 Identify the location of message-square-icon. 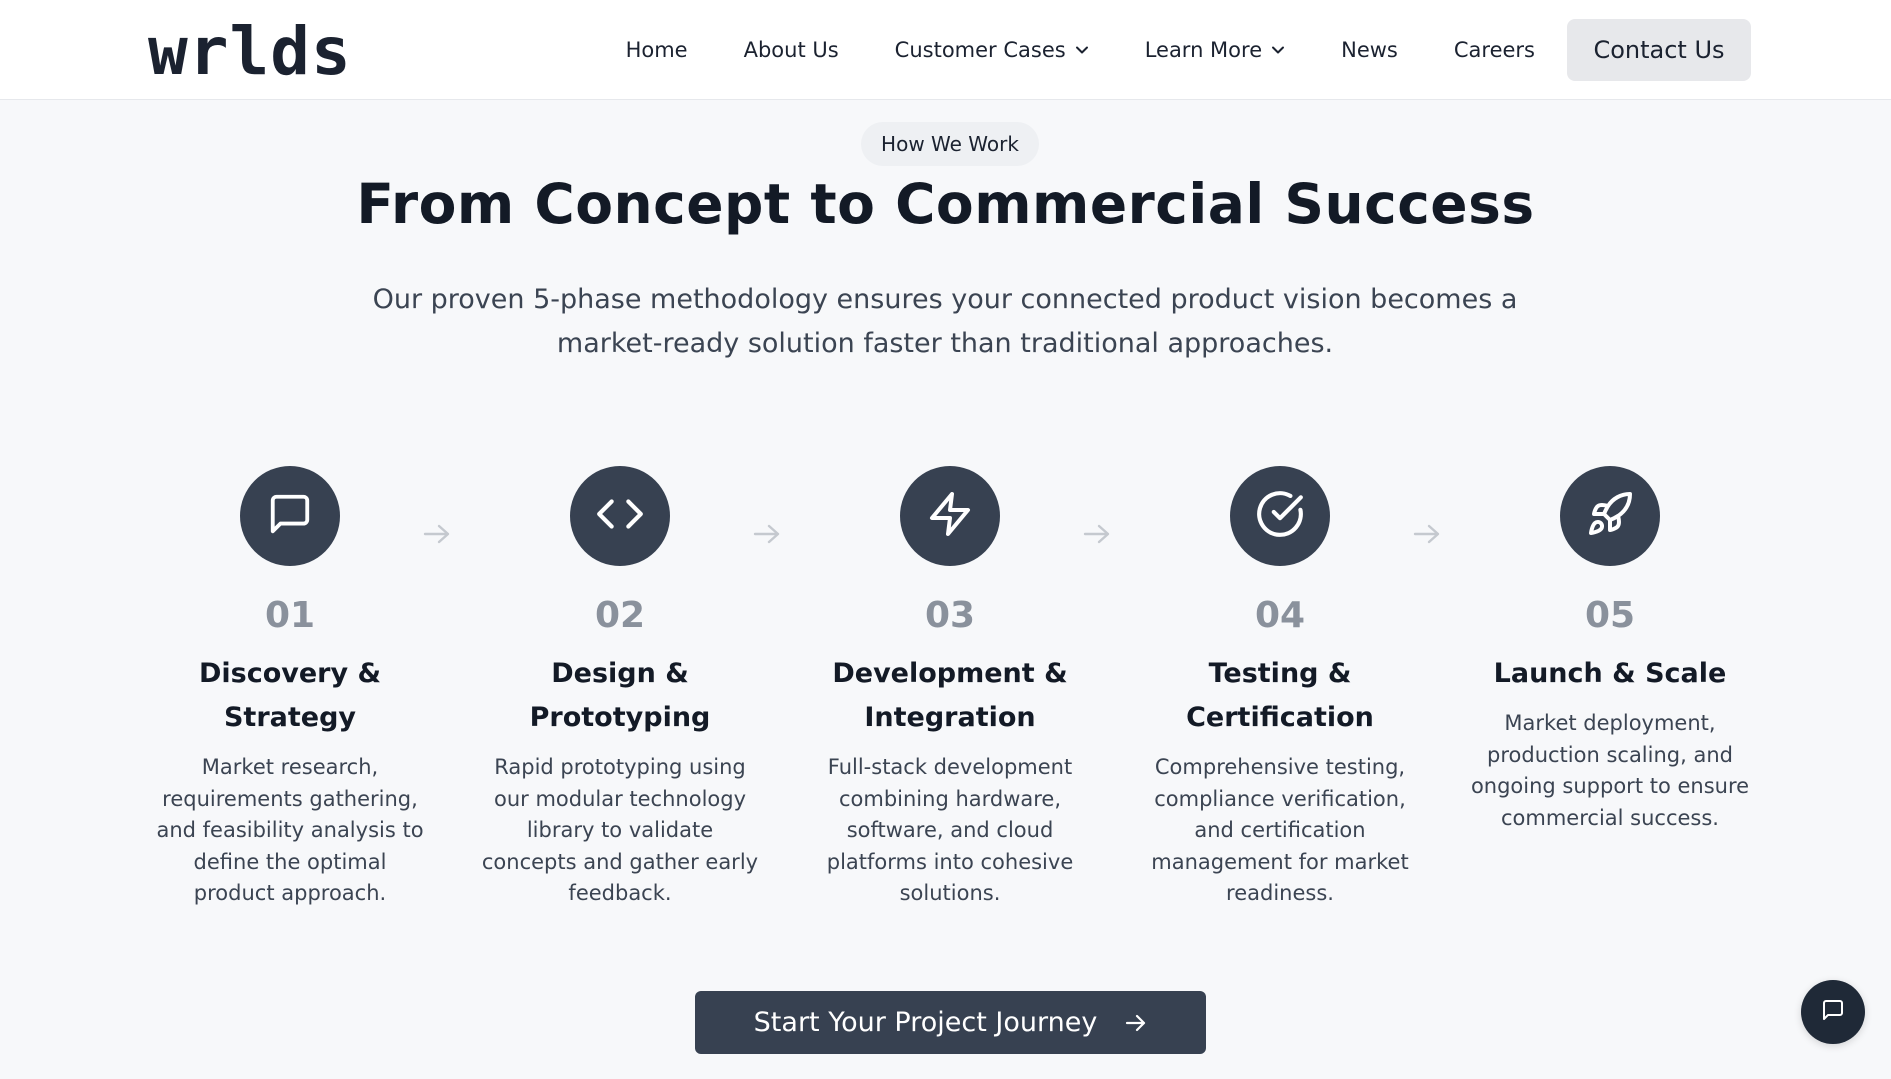
(290, 516).